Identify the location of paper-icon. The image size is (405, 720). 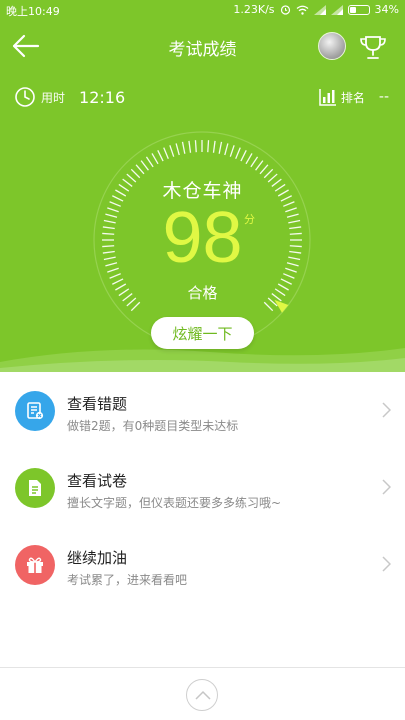
(35, 488).